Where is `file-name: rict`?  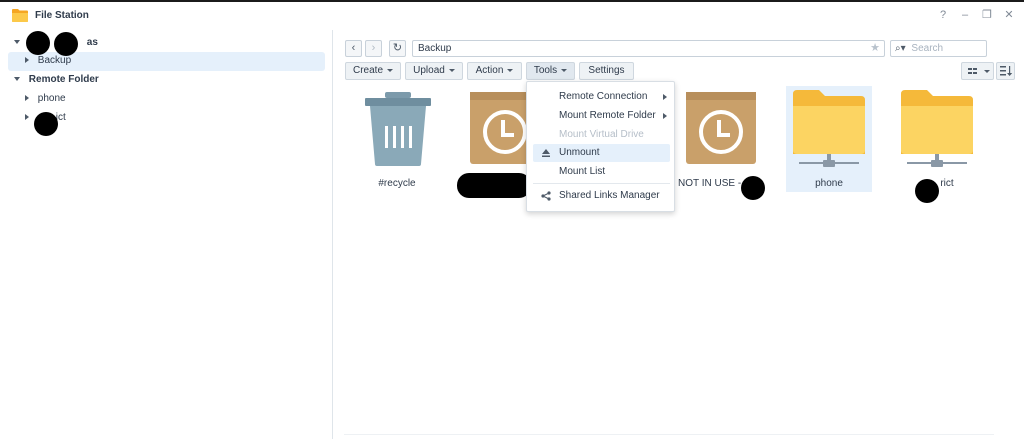 file-name: rict is located at coordinates (947, 183).